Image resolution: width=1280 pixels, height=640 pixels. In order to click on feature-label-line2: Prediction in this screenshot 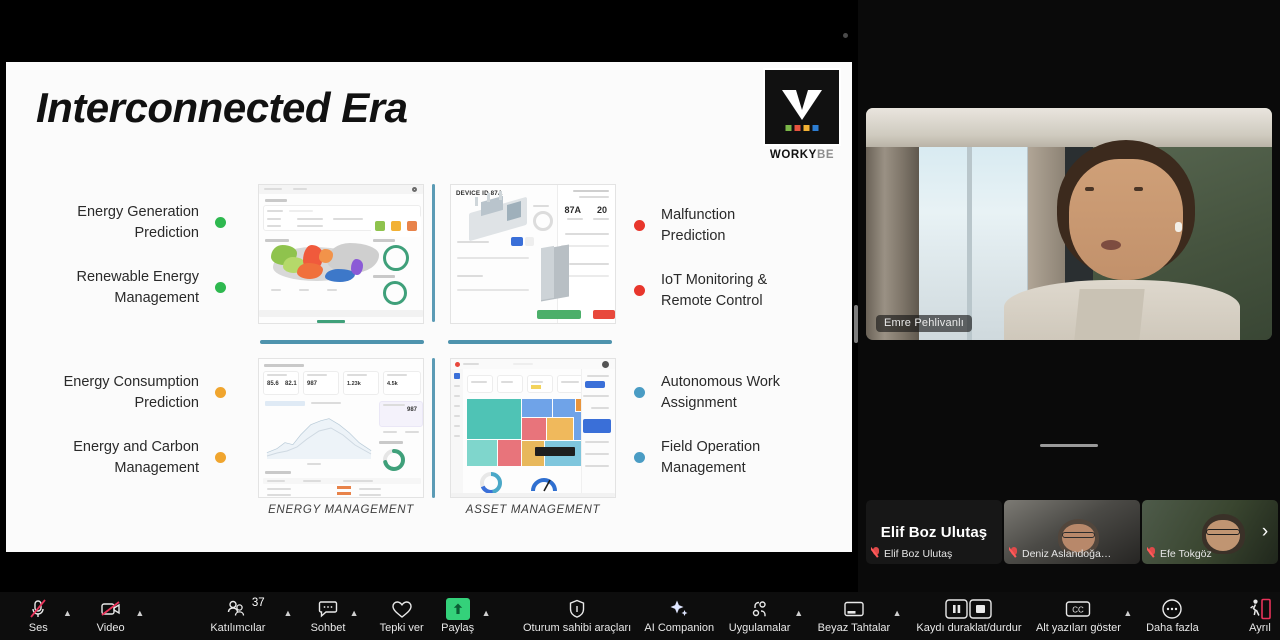, I will do `click(166, 402)`.